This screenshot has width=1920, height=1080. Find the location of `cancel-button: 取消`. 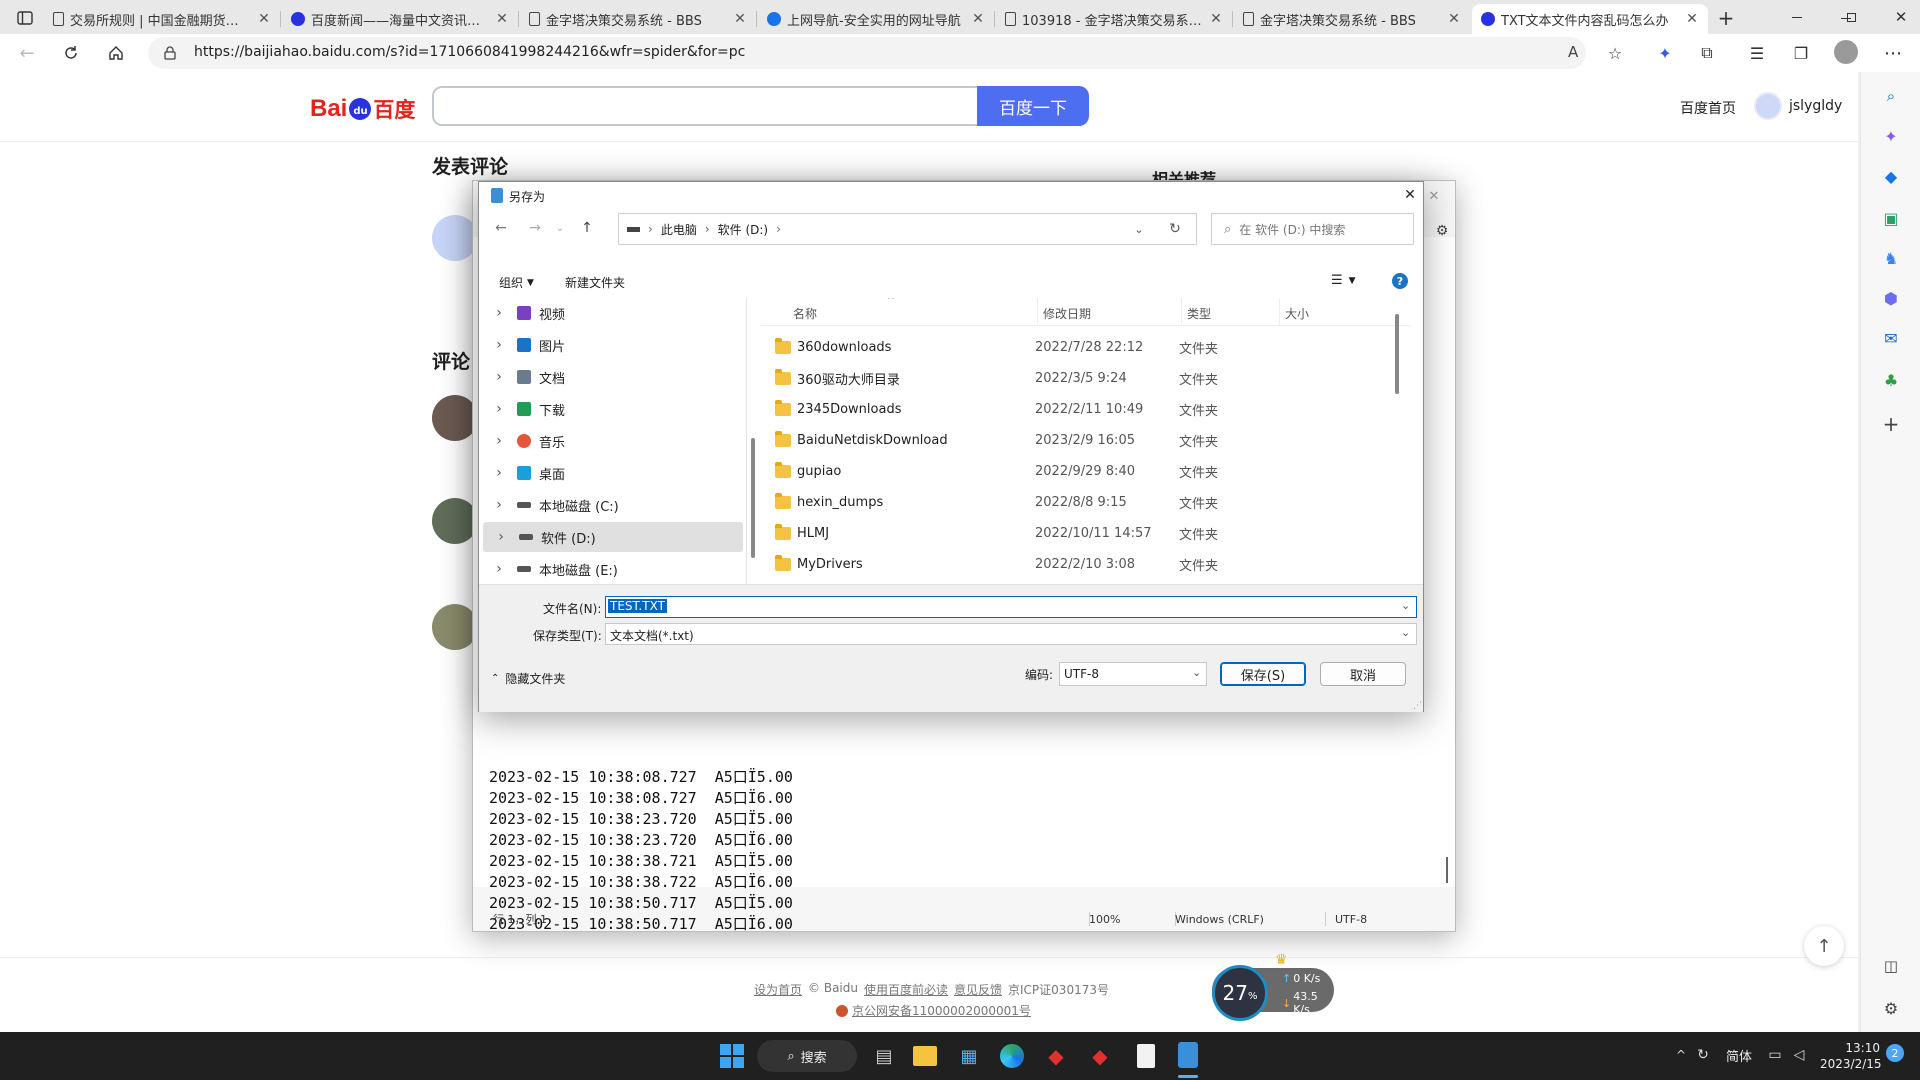

cancel-button: 取消 is located at coordinates (1363, 674).